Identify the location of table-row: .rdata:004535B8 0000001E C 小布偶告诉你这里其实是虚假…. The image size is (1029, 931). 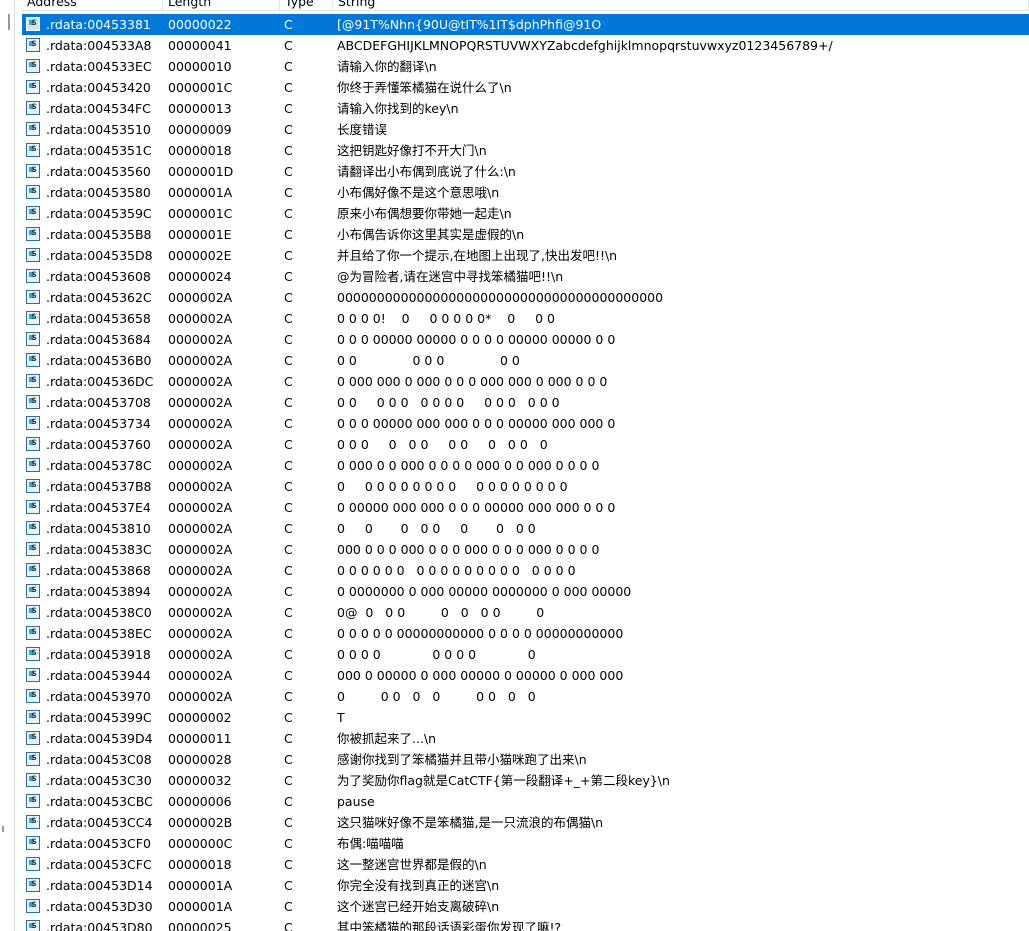
(525, 234).